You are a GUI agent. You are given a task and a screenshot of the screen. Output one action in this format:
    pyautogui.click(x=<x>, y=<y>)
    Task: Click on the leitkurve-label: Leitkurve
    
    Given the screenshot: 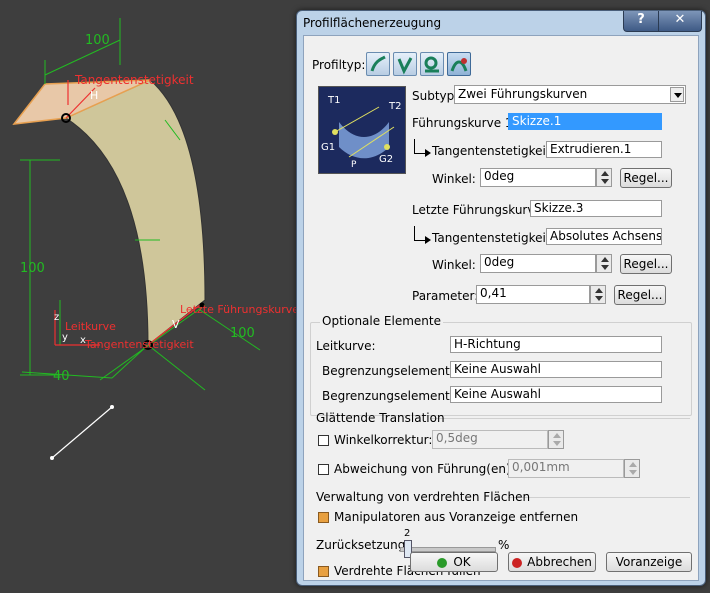 What is the action you would take?
    pyautogui.click(x=90, y=326)
    